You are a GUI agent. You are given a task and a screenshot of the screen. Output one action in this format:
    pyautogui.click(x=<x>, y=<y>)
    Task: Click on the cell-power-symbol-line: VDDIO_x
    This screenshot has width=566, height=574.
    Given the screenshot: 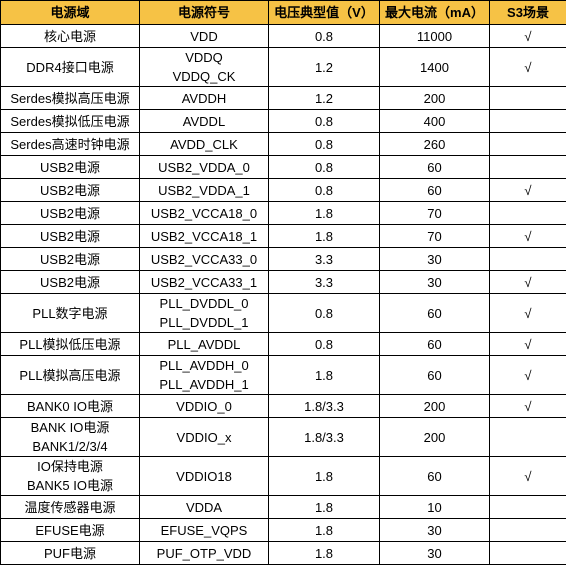 What is the action you would take?
    pyautogui.click(x=204, y=437)
    